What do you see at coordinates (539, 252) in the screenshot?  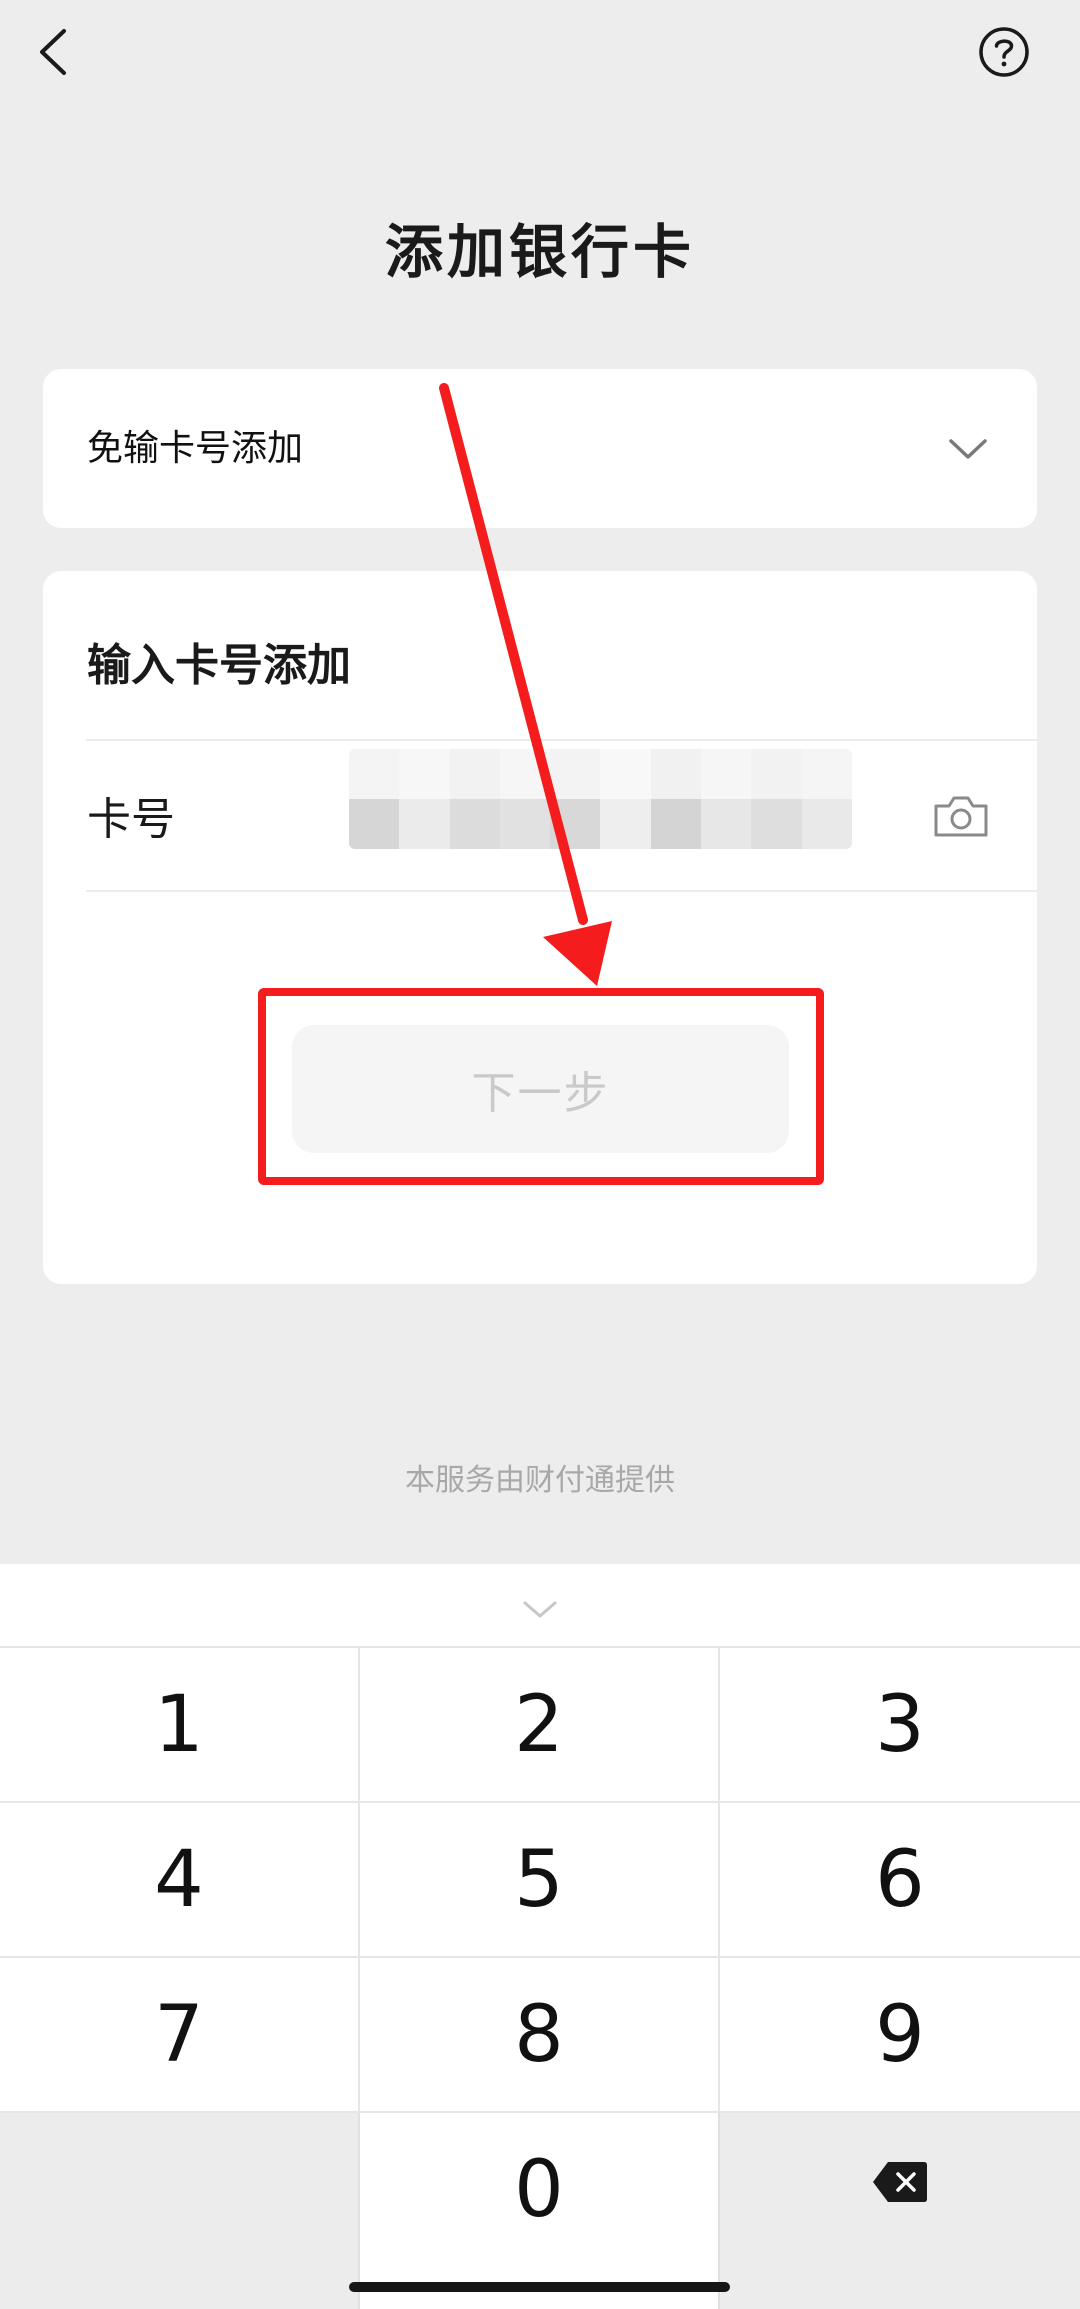 I see `page-title: 添加银行卡` at bounding box center [539, 252].